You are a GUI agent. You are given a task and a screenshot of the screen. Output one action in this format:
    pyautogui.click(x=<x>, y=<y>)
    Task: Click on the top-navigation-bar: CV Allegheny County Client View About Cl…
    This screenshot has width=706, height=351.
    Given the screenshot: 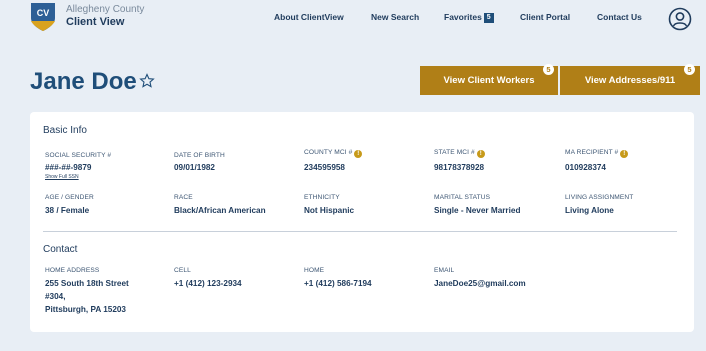 What is the action you would take?
    pyautogui.click(x=353, y=19)
    